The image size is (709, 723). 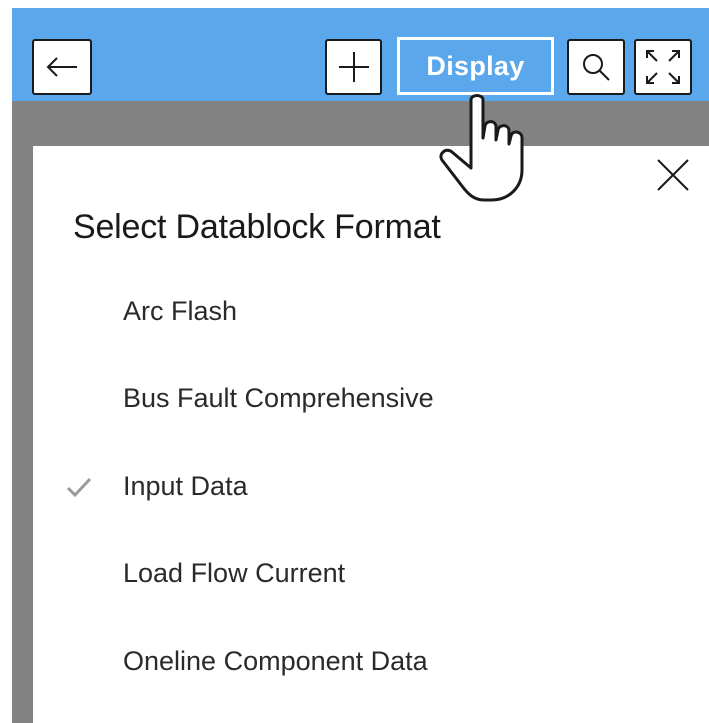 I want to click on format-option-bus-fault-comprehensive: Bus Fault Comprehensive, so click(x=371, y=397).